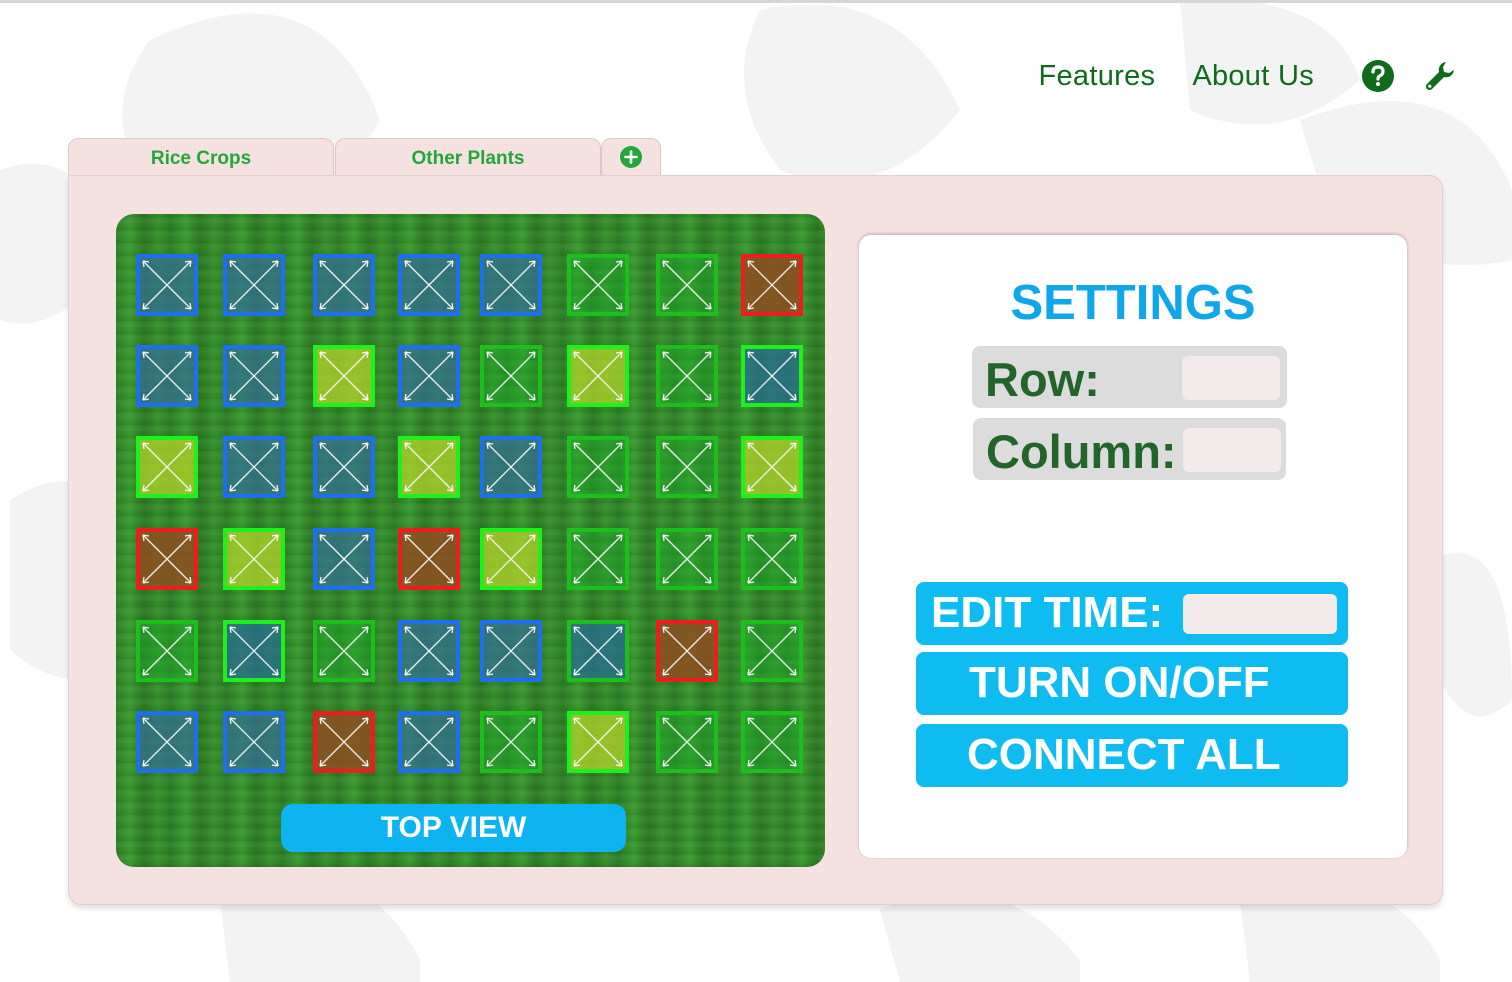 The width and height of the screenshot is (1512, 982). What do you see at coordinates (1260, 614) in the screenshot?
I see `edit-time-input` at bounding box center [1260, 614].